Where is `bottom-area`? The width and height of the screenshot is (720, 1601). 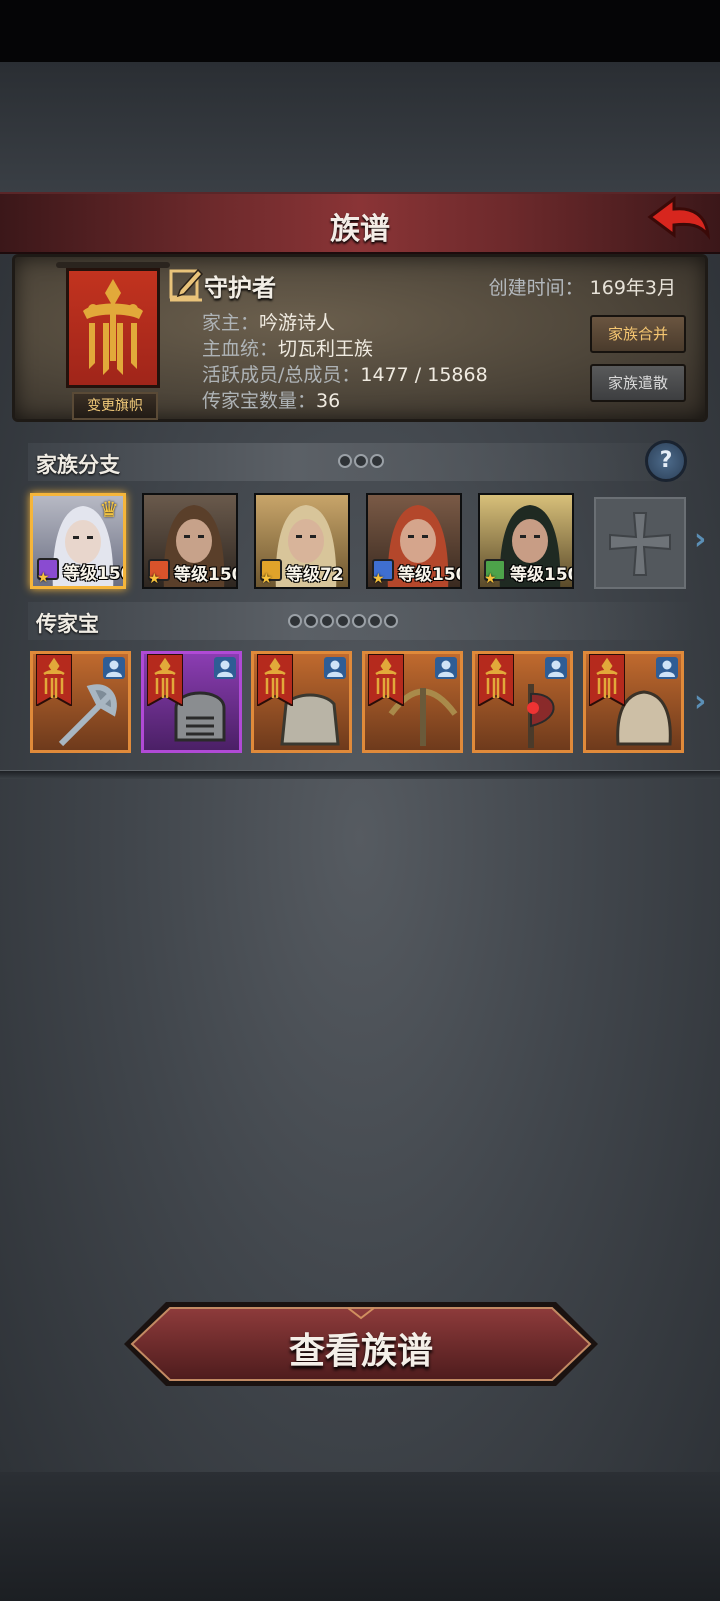
bottom-area is located at coordinates (360, 1536).